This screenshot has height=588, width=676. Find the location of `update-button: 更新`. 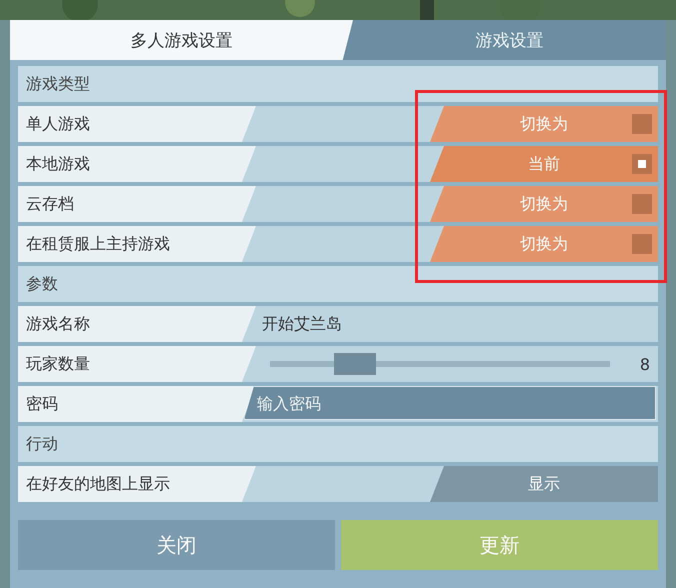

update-button: 更新 is located at coordinates (499, 545).